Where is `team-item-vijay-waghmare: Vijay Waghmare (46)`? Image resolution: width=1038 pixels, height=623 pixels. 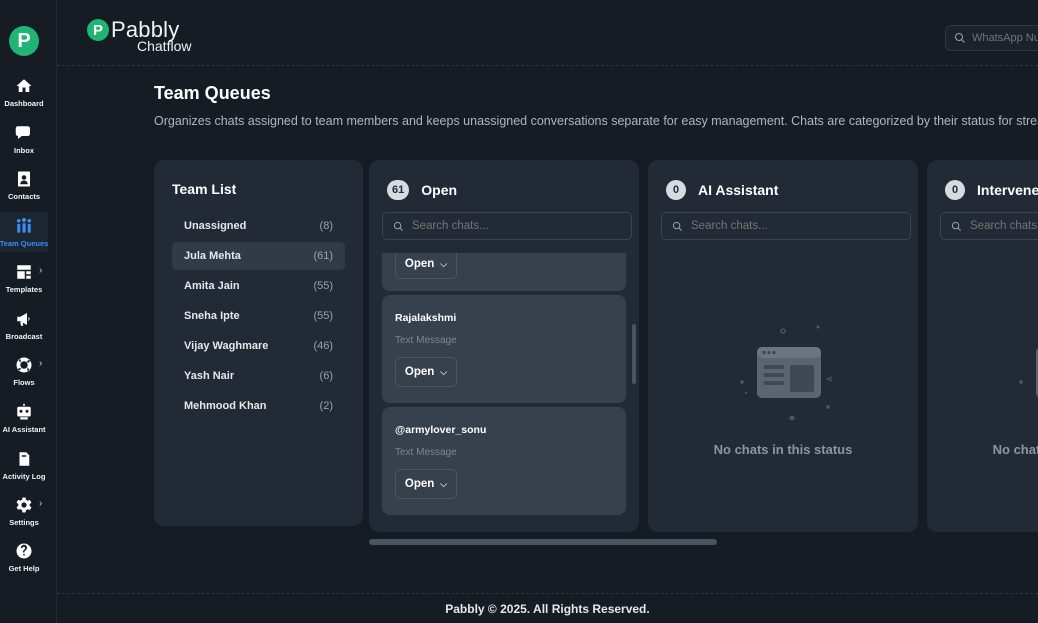
team-item-vijay-waghmare: Vijay Waghmare (46) is located at coordinates (258, 346).